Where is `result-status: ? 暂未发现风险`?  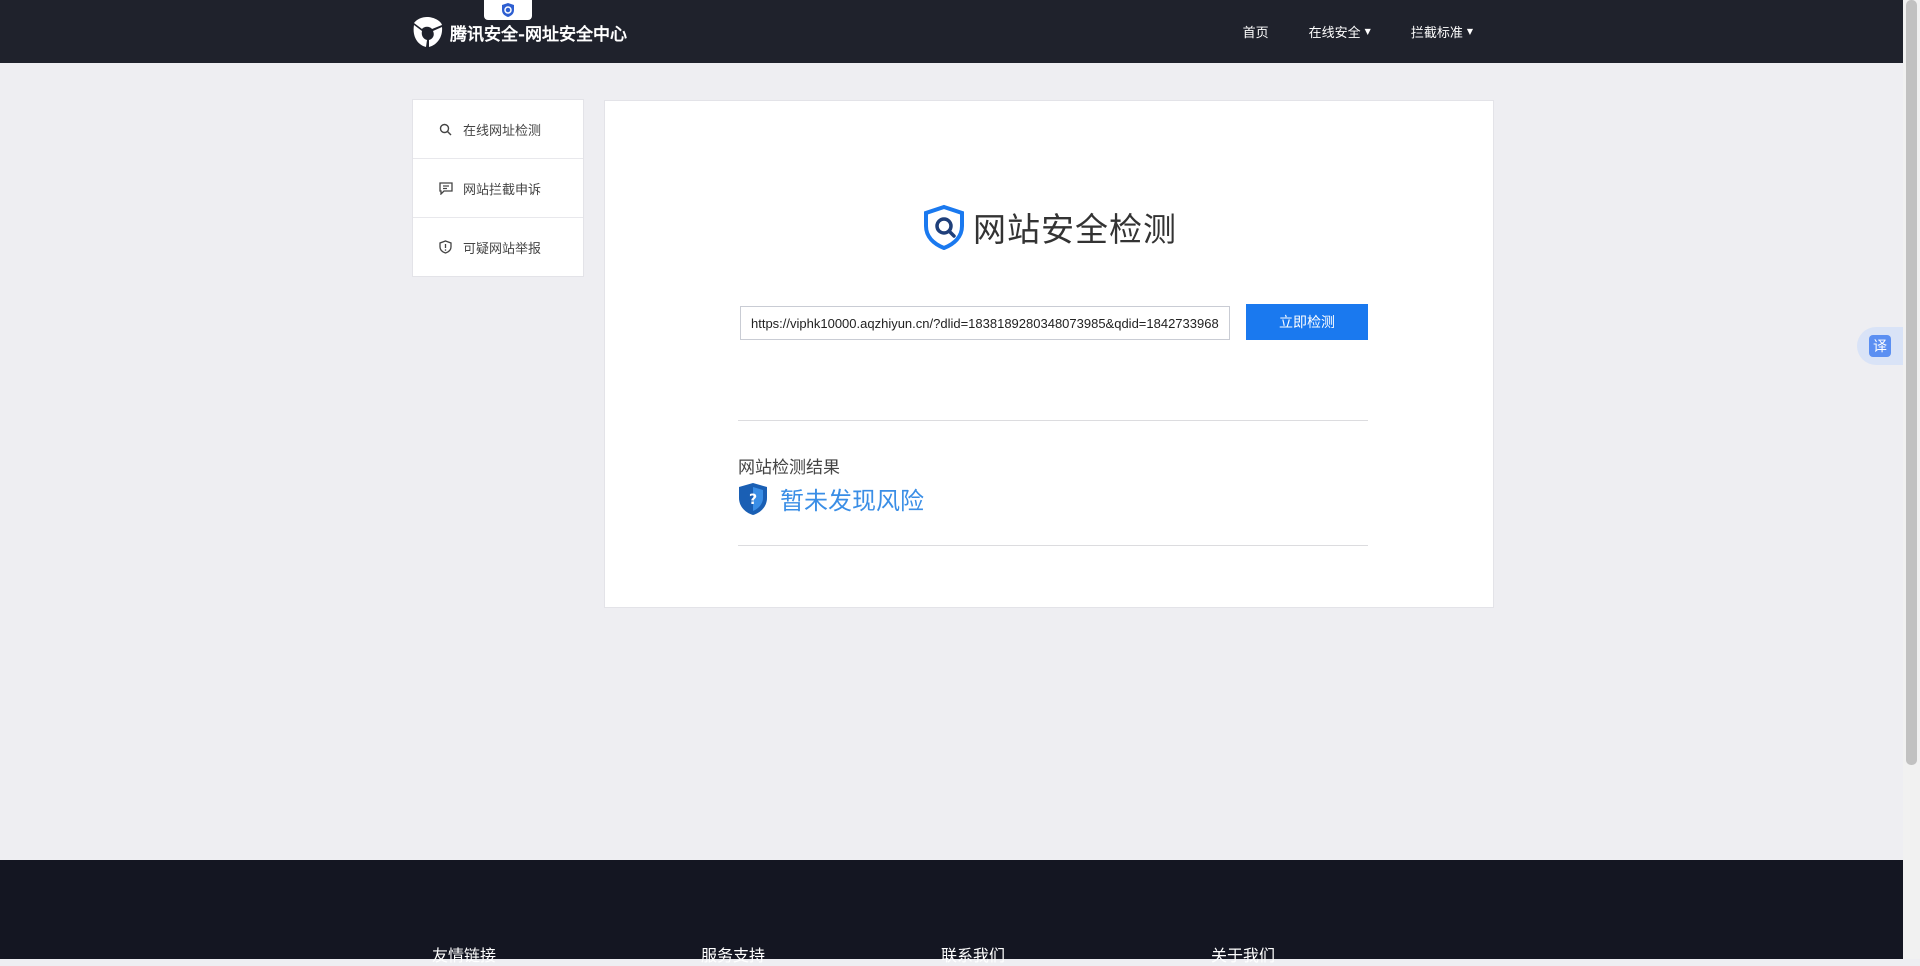
result-status: ? 暂未发现风险 is located at coordinates (831, 498).